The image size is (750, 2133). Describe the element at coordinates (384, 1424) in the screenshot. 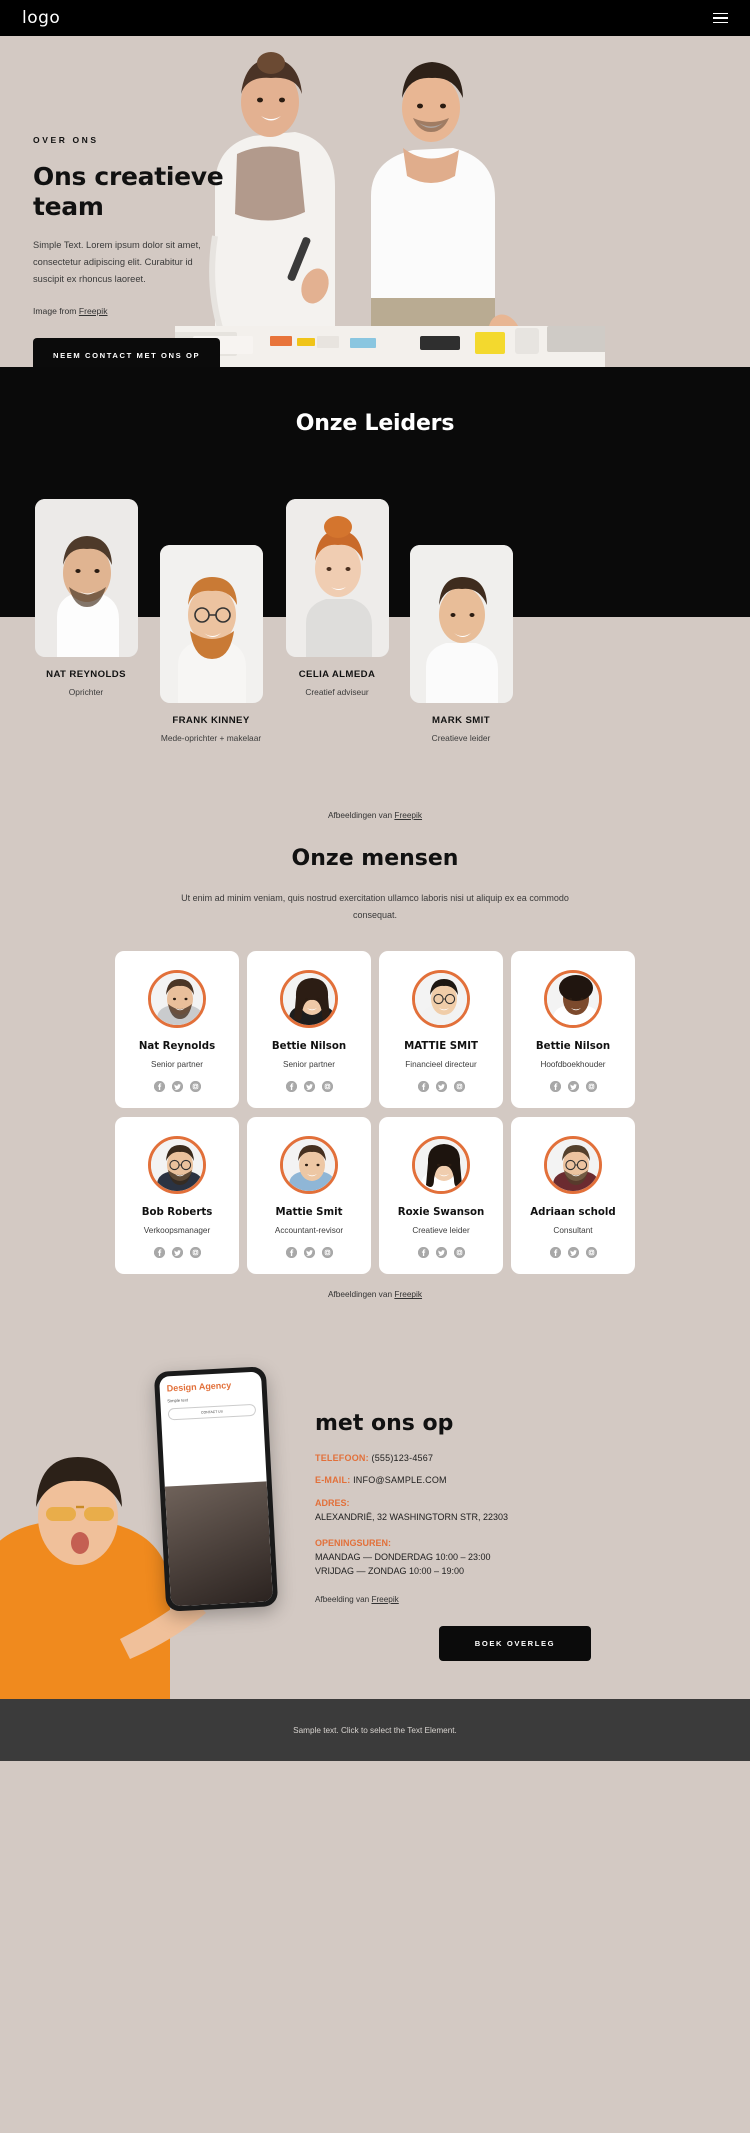

I see `contact-title: met ons op` at that location.